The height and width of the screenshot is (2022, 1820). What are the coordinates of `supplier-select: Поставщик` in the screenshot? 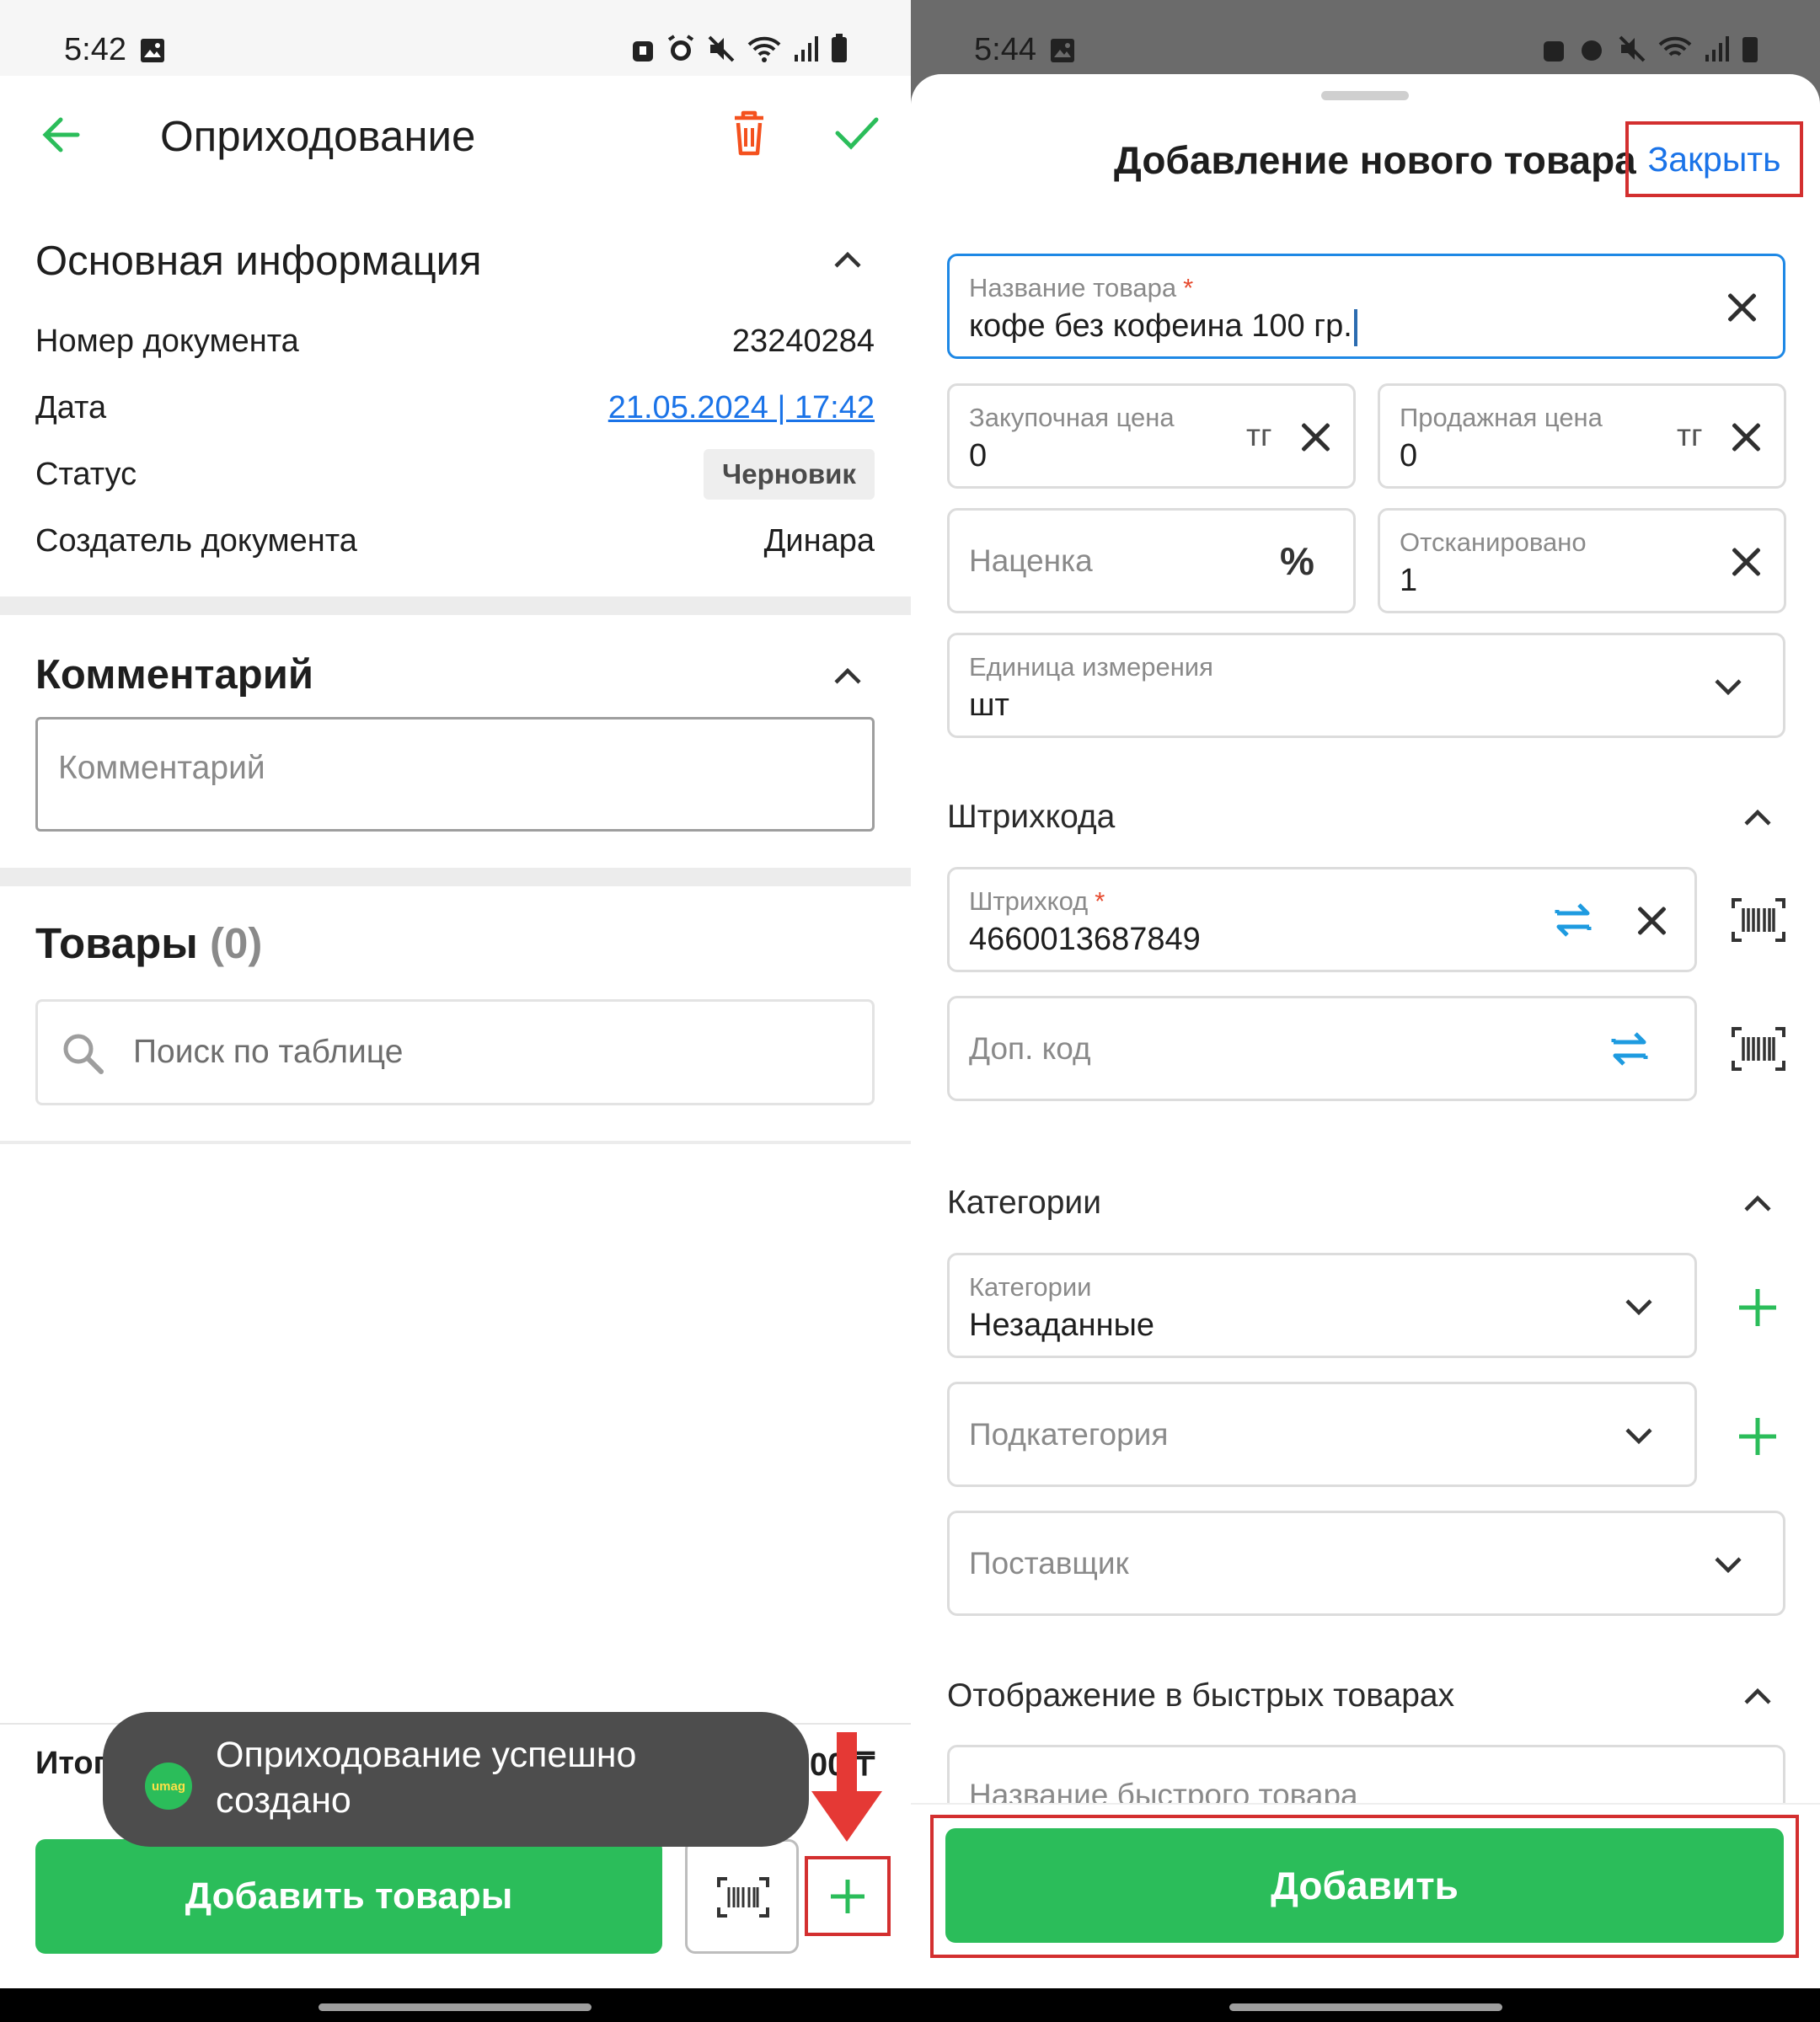 It's located at (1366, 1563).